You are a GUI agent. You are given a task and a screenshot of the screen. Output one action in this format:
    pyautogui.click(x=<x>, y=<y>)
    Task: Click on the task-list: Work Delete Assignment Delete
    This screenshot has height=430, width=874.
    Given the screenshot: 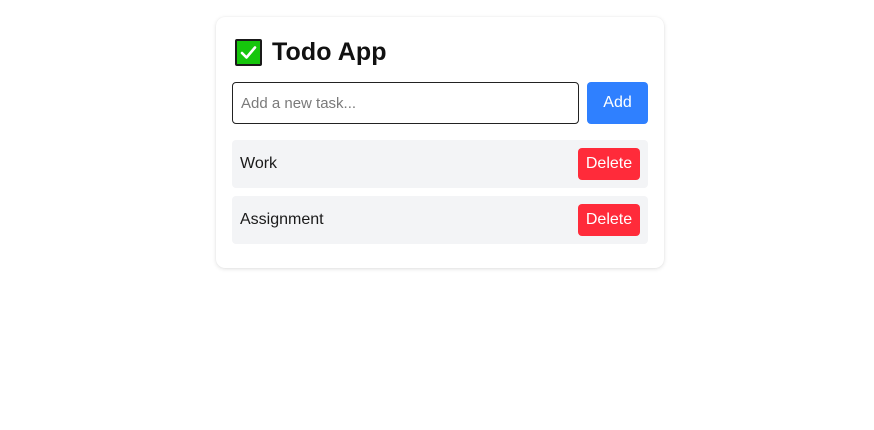 What is the action you would take?
    pyautogui.click(x=440, y=196)
    